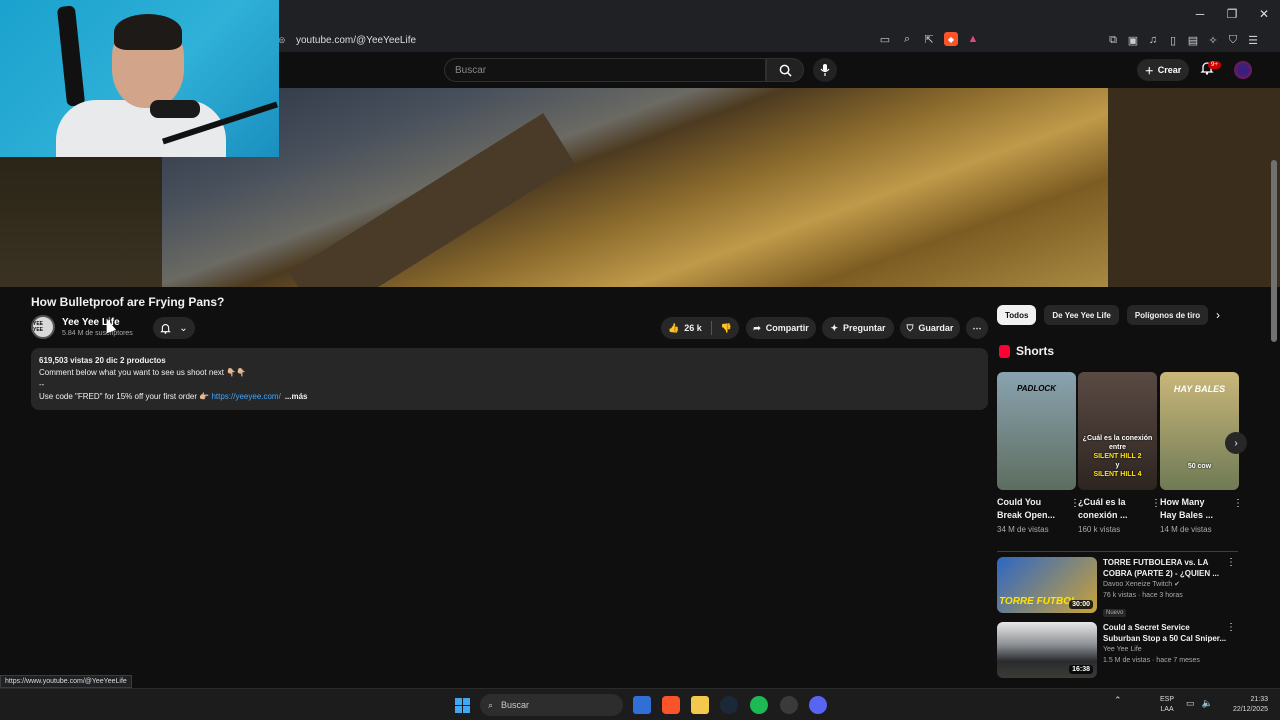  I want to click on share-page-icon: ⇱, so click(929, 39).